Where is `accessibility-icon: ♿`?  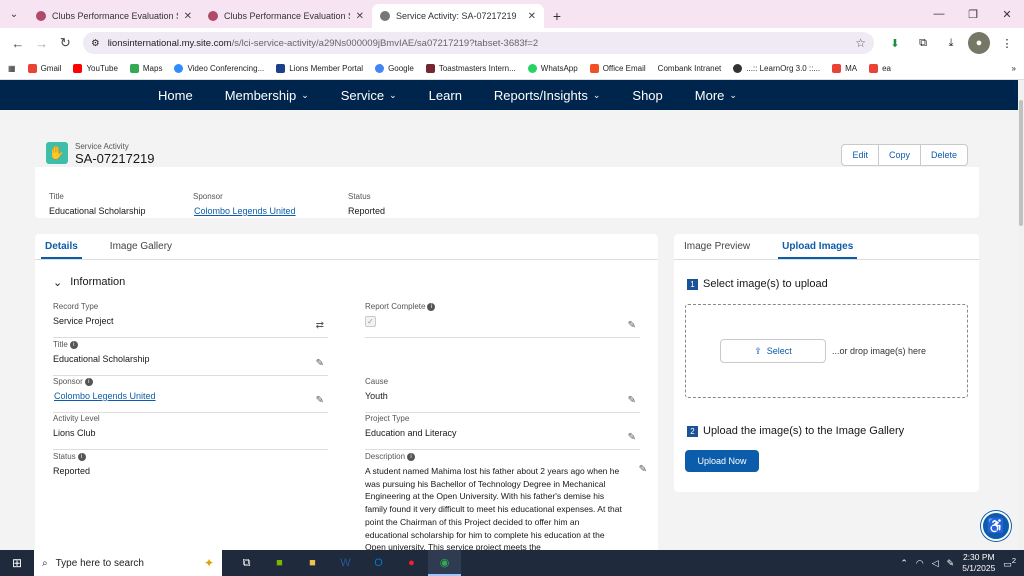
accessibility-icon: ♿ is located at coordinates (996, 526).